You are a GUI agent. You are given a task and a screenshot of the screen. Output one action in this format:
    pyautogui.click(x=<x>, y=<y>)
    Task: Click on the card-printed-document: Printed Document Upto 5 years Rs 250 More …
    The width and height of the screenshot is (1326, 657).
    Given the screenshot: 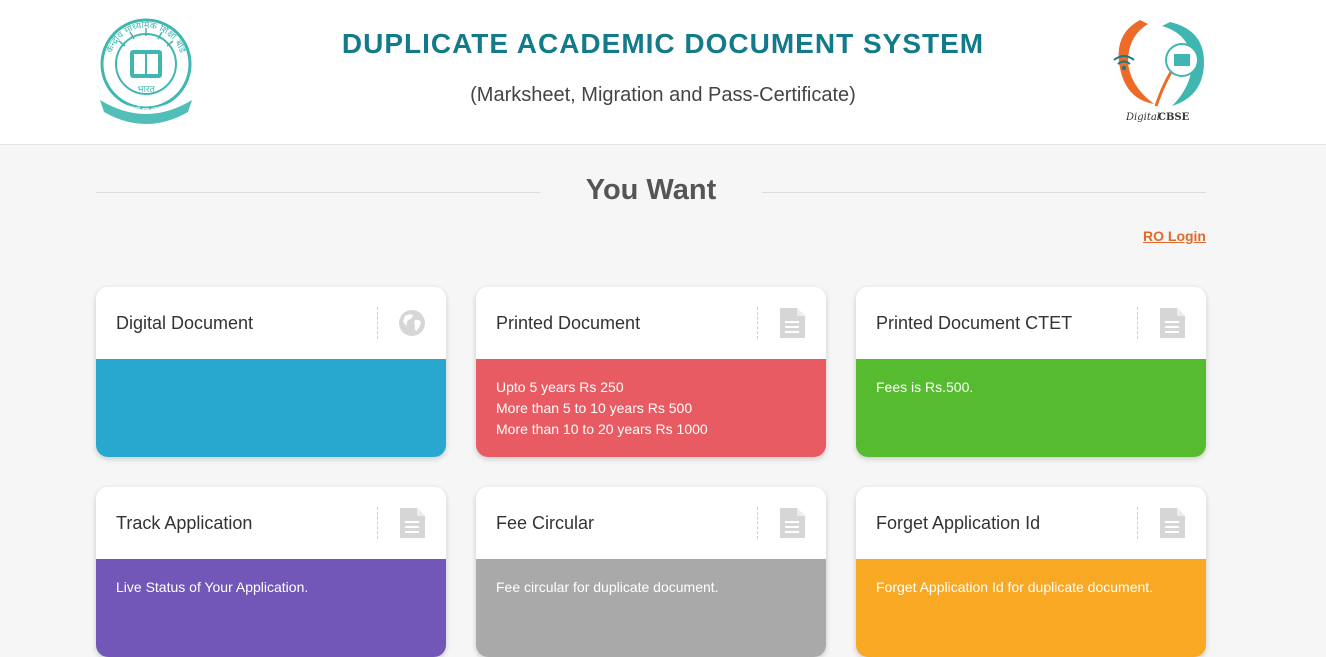 What is the action you would take?
    pyautogui.click(x=651, y=372)
    